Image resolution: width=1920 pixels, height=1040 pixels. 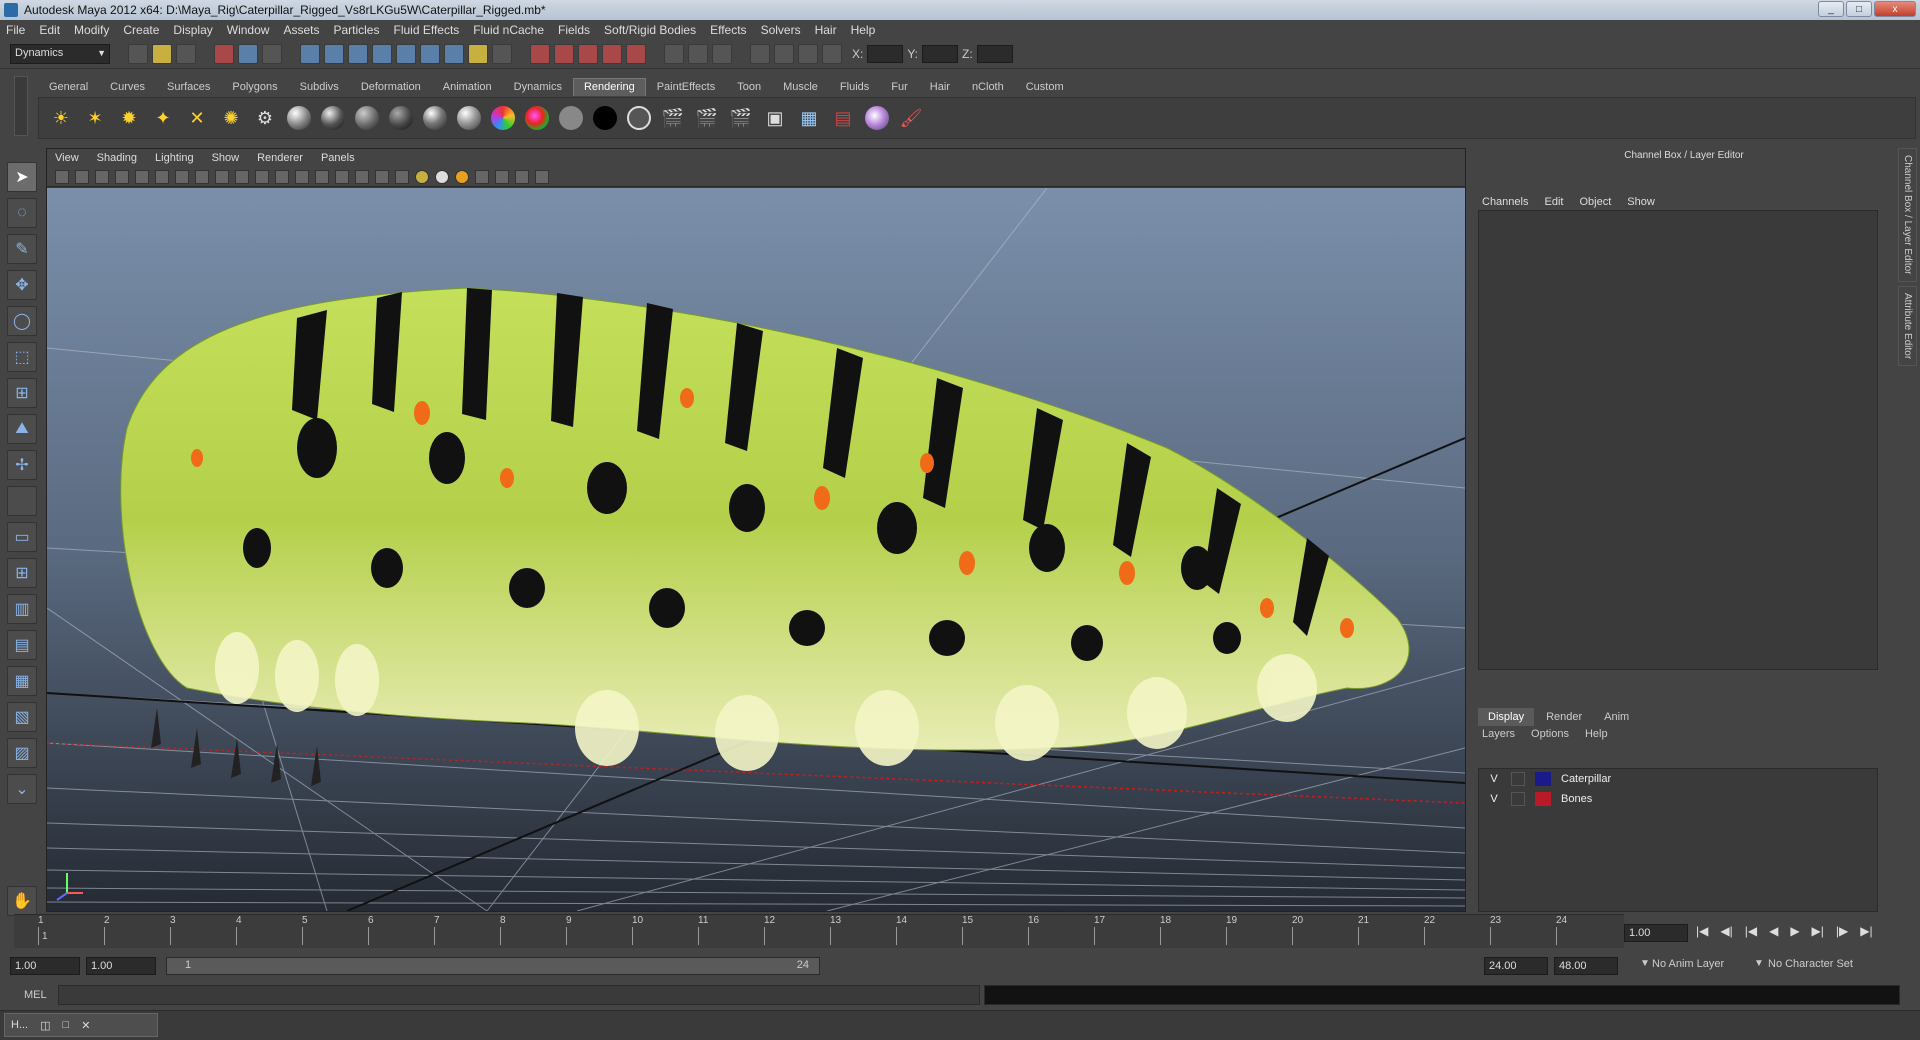 I want to click on image-plane-icon, so click(x=122, y=176).